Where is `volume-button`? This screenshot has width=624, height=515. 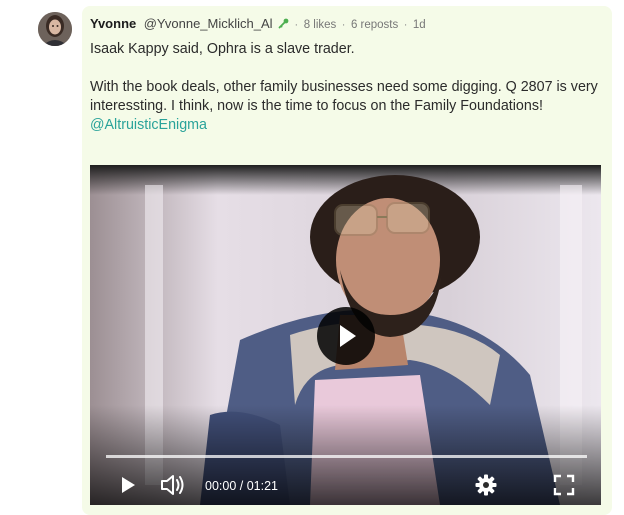 volume-button is located at coordinates (173, 485).